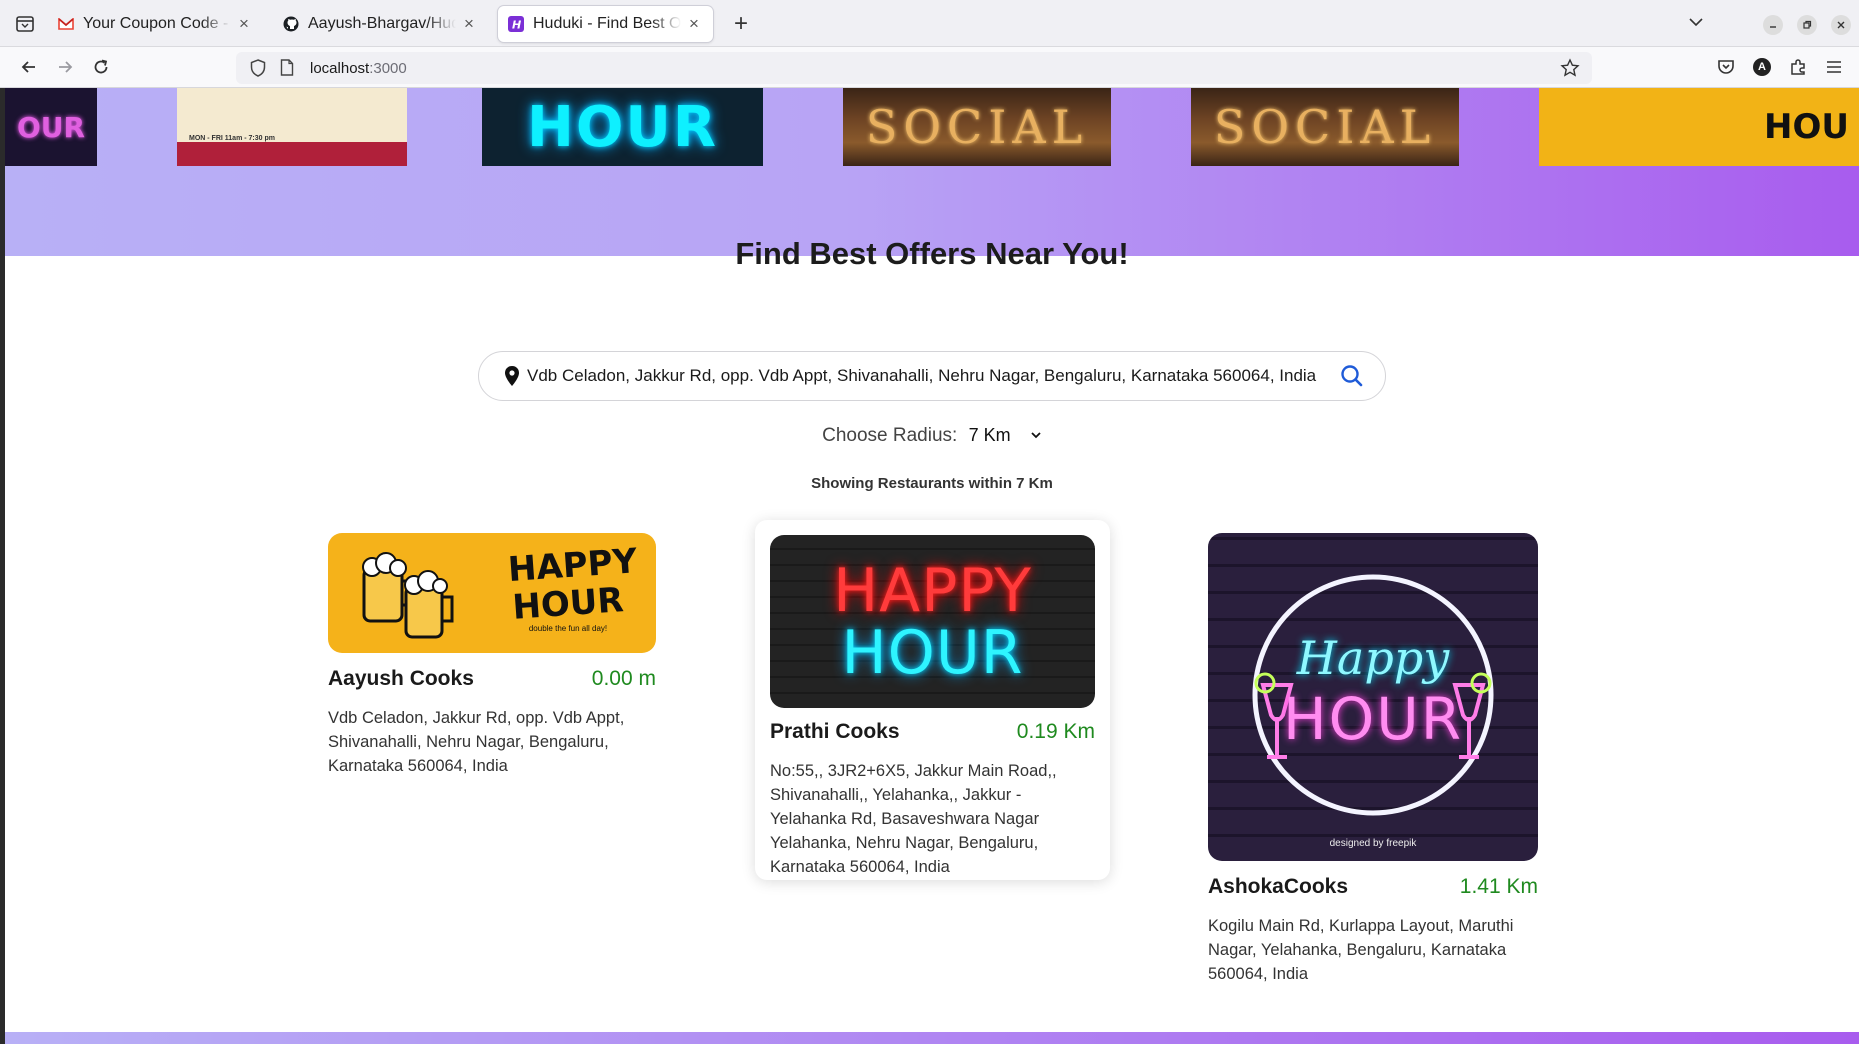 This screenshot has height=1044, width=1859. I want to click on minimize-icon, so click(1773, 25).